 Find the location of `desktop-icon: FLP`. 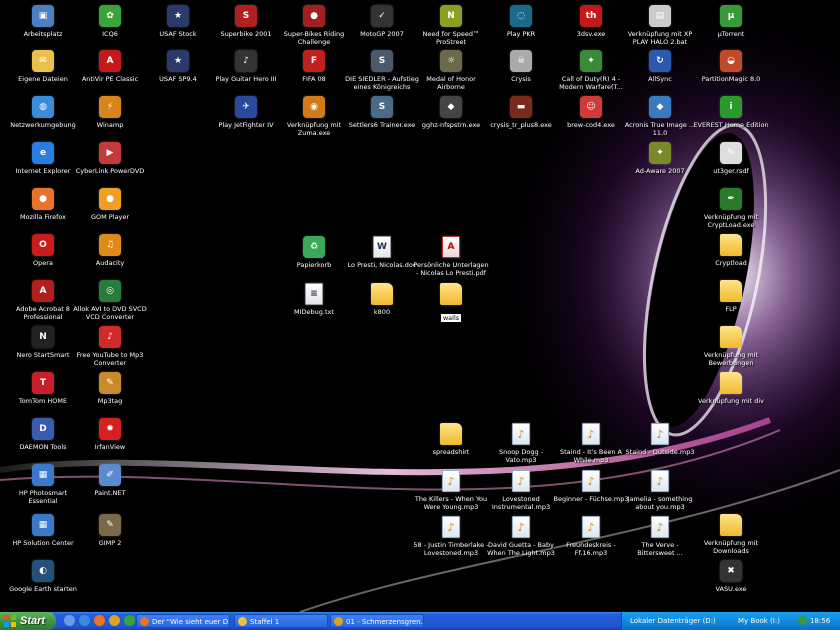

desktop-icon: FLP is located at coordinates (731, 296).